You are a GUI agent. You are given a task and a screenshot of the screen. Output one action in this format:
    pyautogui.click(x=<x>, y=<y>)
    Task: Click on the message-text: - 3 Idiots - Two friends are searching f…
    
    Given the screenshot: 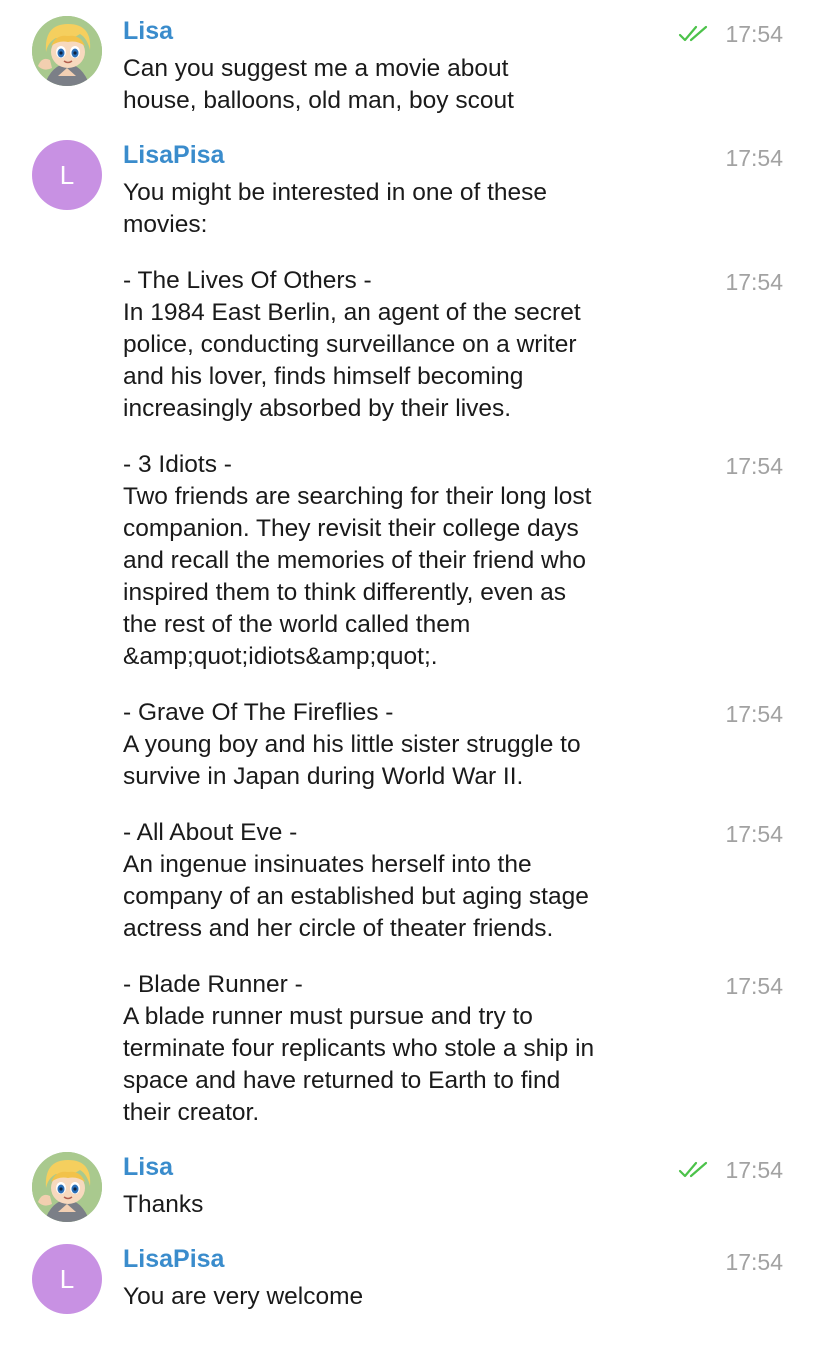 What is the action you would take?
    pyautogui.click(x=357, y=560)
    